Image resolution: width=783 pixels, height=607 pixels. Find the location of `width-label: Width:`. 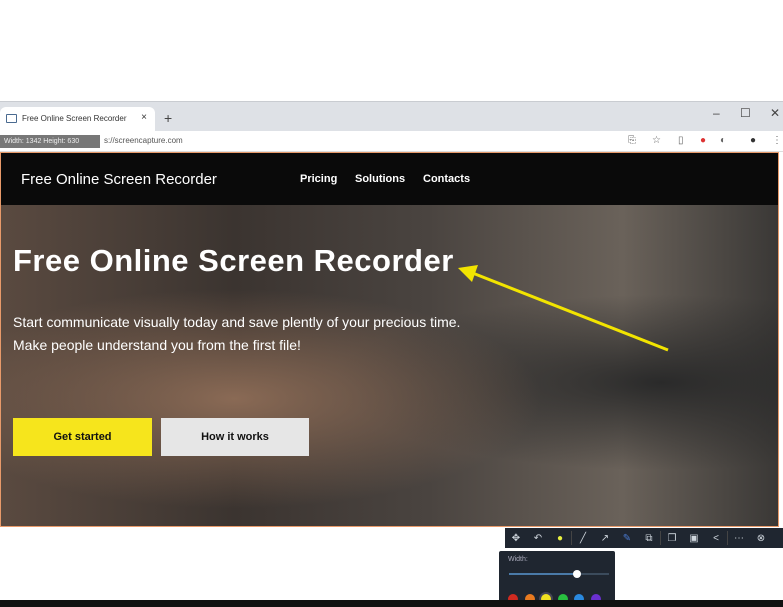

width-label: Width: is located at coordinates (518, 559).